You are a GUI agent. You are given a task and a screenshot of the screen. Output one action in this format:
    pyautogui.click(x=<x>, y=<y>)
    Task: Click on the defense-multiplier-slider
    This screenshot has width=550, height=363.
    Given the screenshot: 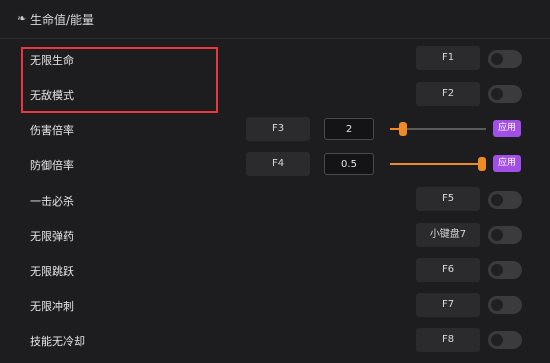 What is the action you would take?
    pyautogui.click(x=438, y=164)
    